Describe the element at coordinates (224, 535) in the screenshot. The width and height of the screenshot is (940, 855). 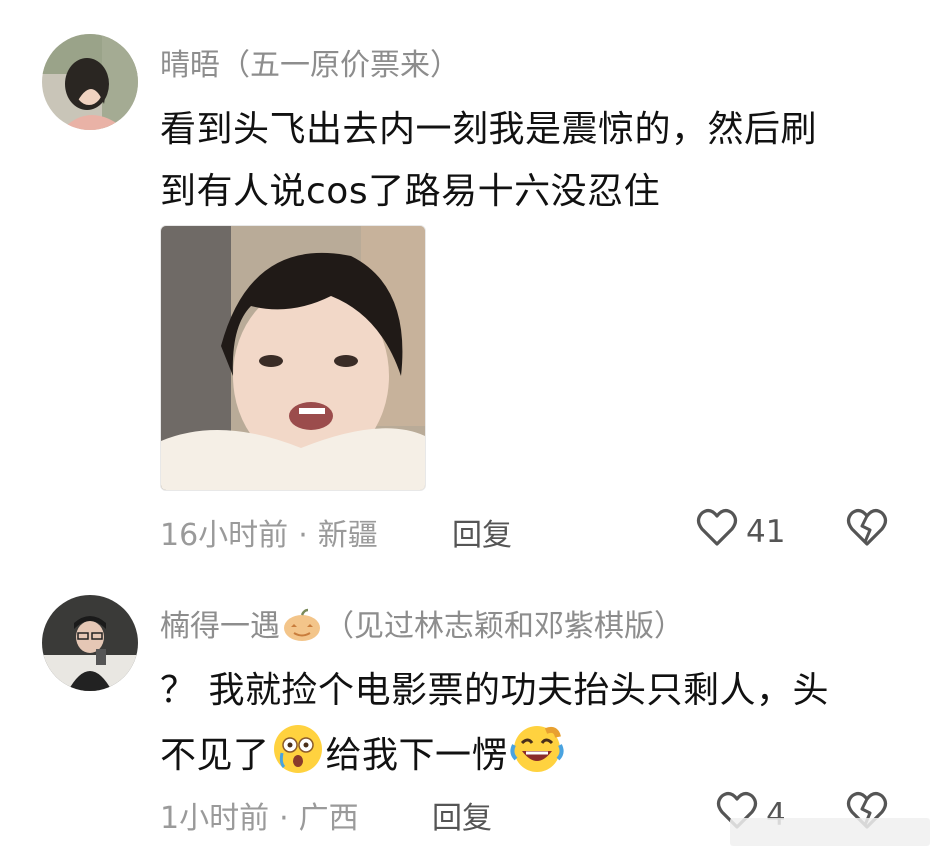
I see `comment-time: 16小时前` at that location.